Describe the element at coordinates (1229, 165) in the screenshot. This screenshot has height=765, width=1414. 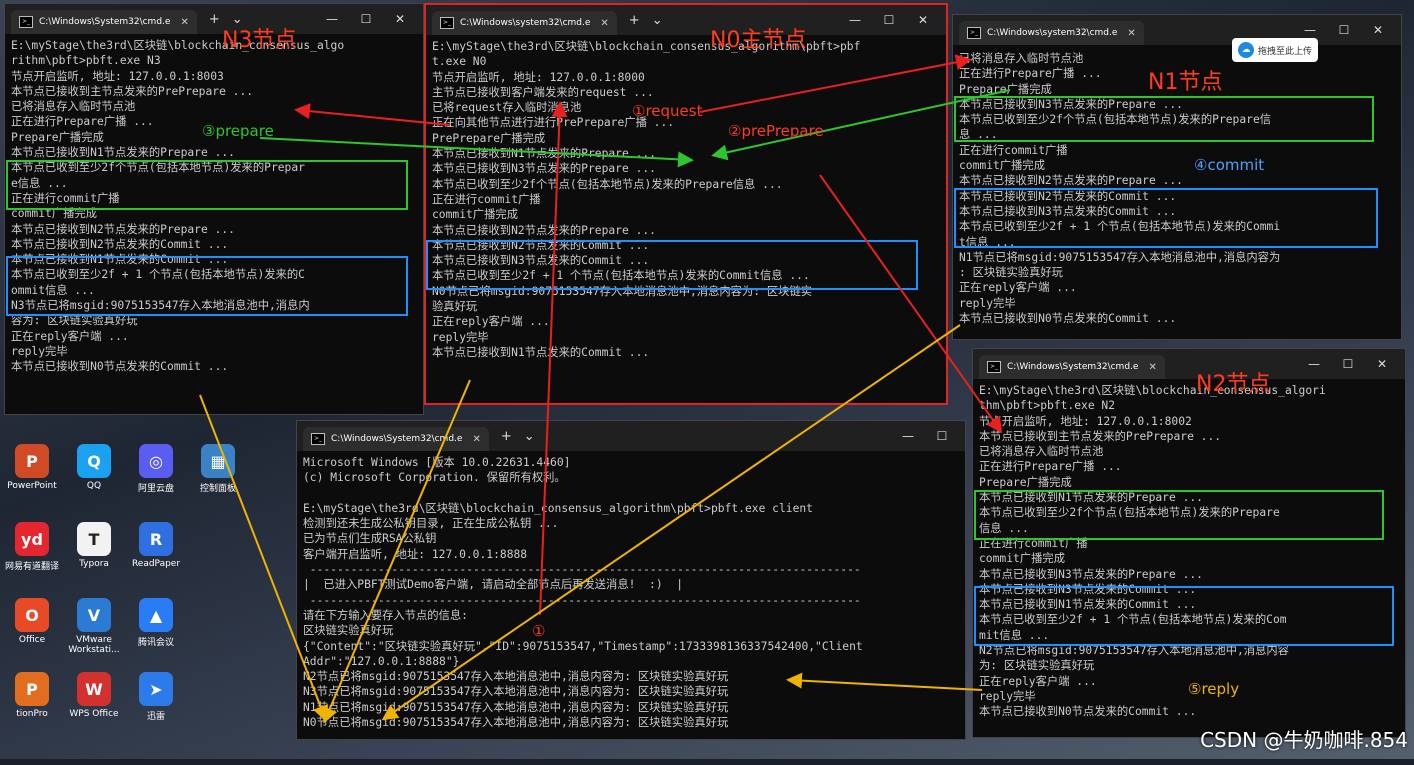
I see `step-commit: ④commit` at that location.